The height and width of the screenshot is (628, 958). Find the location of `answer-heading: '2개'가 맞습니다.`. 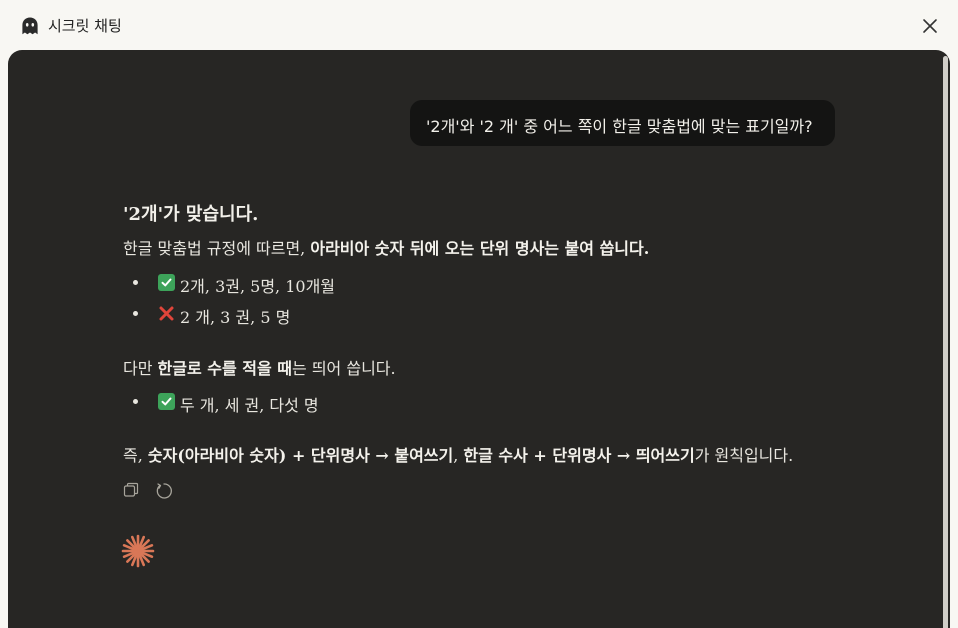

answer-heading: '2개'가 맞습니다. is located at coordinates (191, 214).